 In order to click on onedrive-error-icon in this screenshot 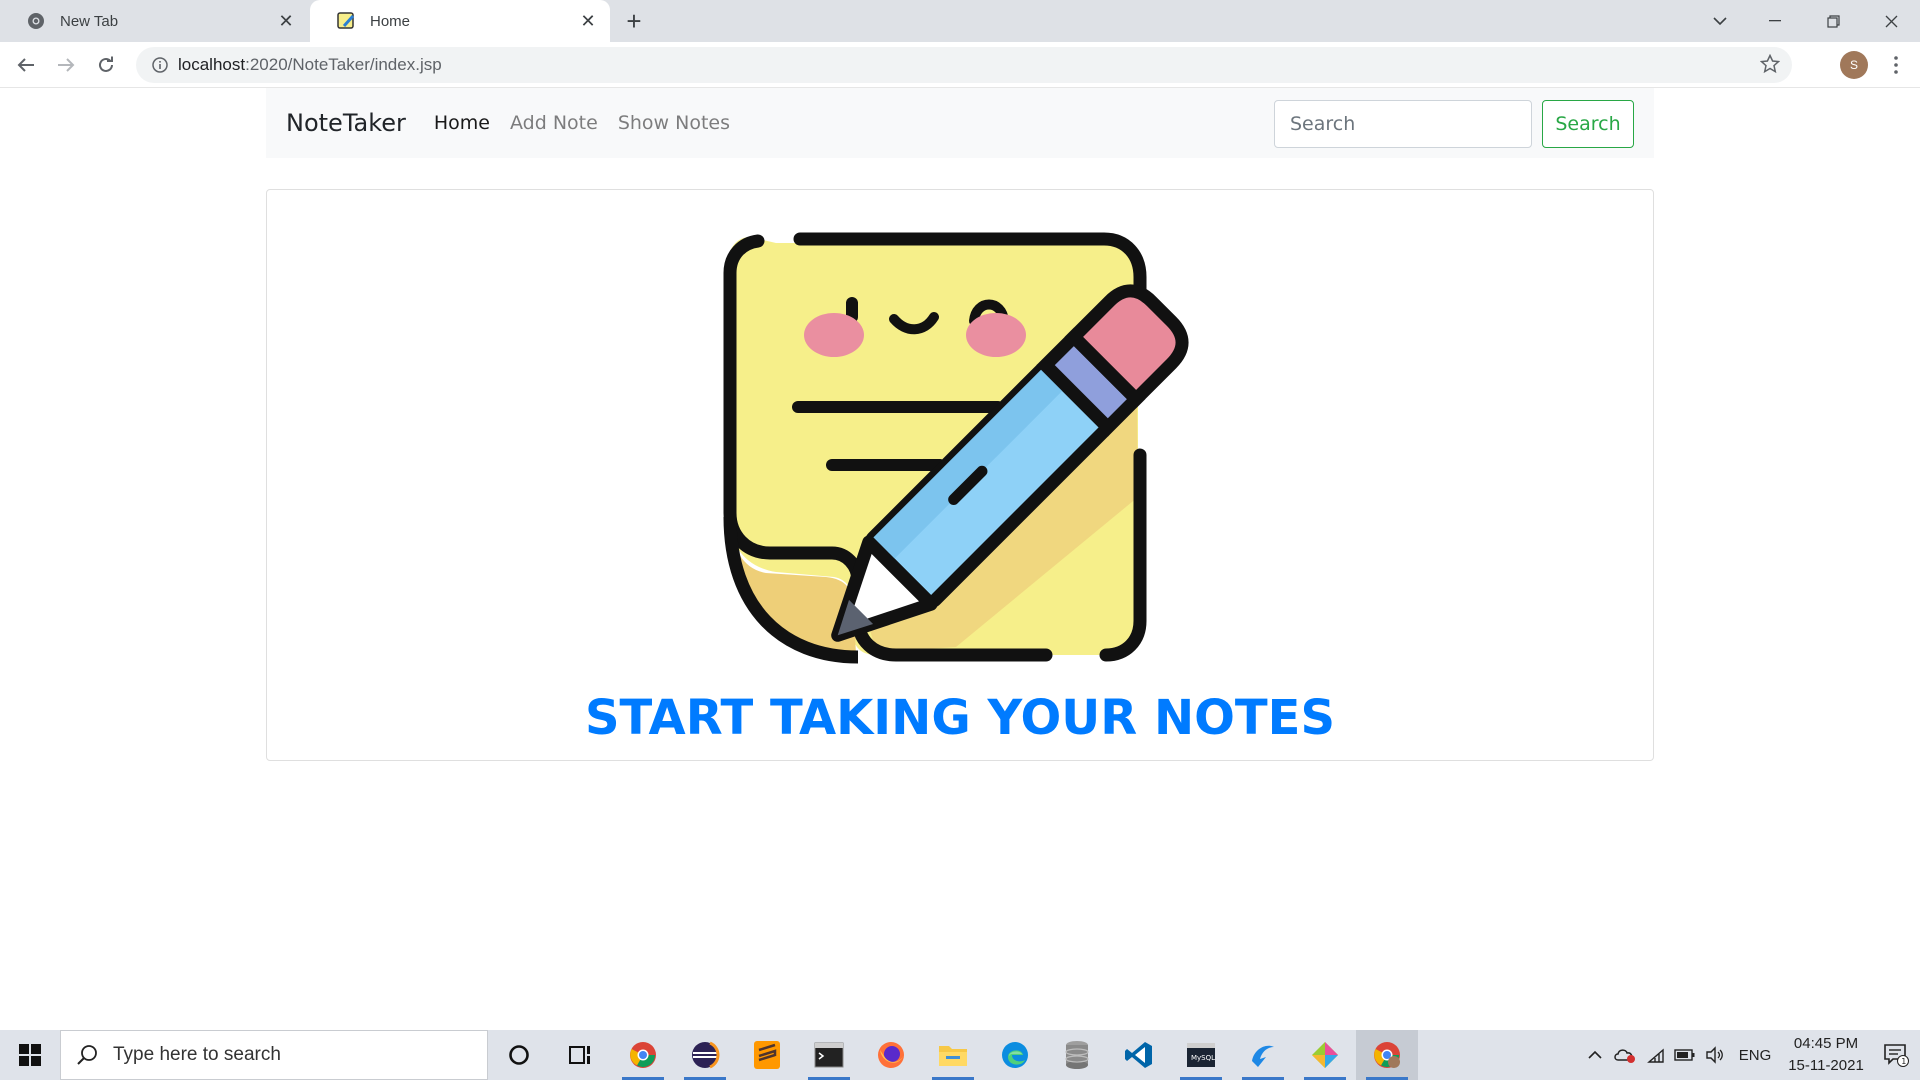, I will do `click(1625, 1055)`.